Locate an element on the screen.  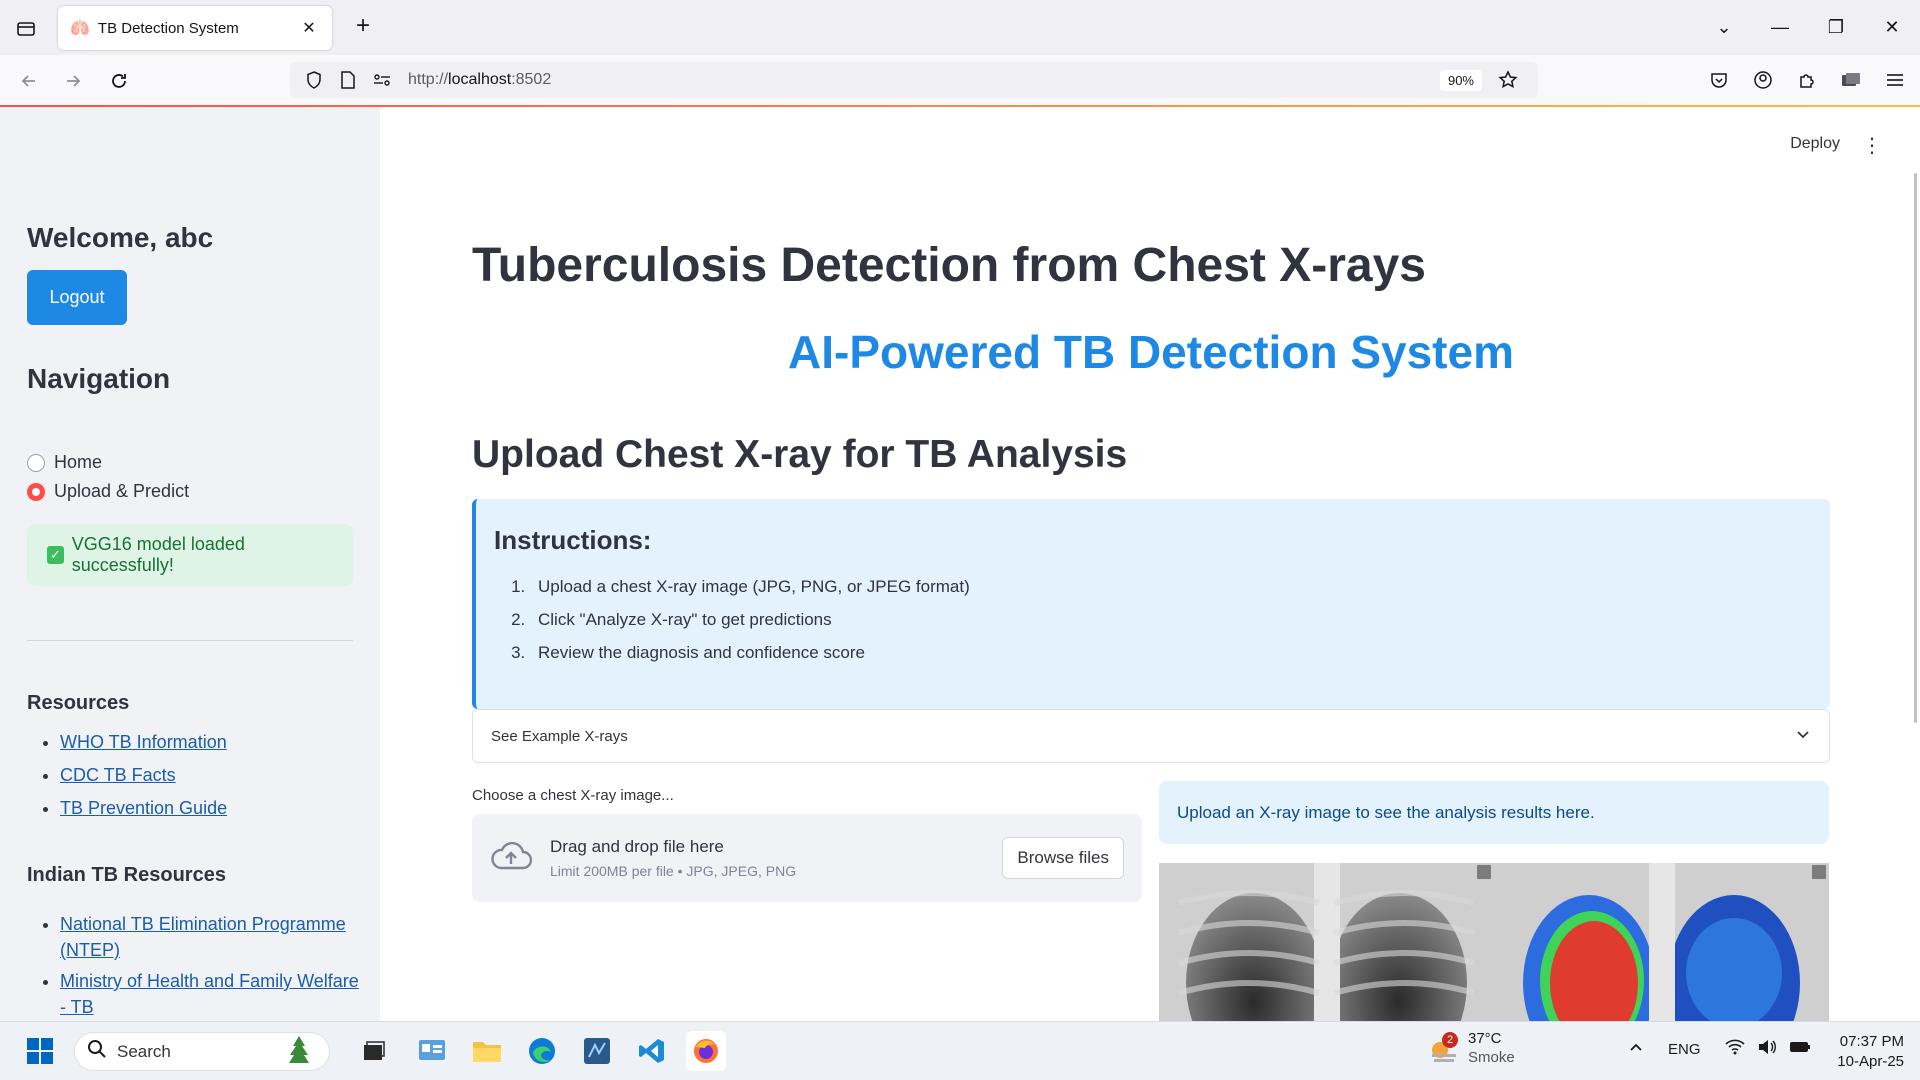
instruction-item: Click "Analyze X-ray" to get predictions is located at coordinates (1171, 620).